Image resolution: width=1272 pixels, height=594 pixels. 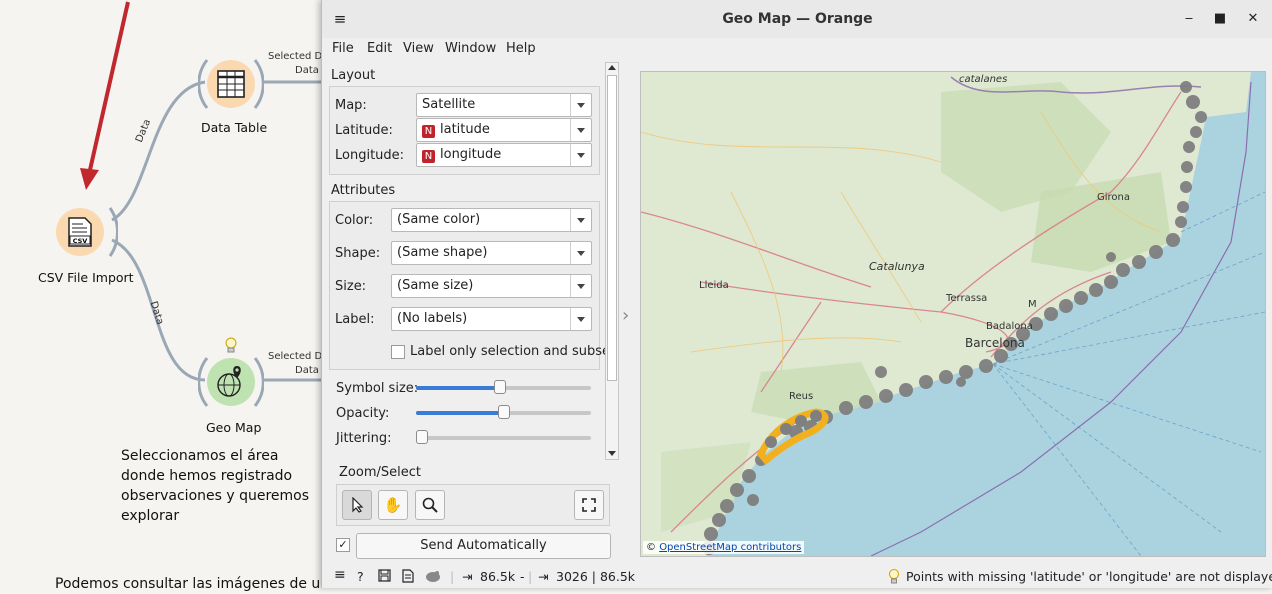 I want to click on layout-section-title: Layout, so click(x=353, y=75).